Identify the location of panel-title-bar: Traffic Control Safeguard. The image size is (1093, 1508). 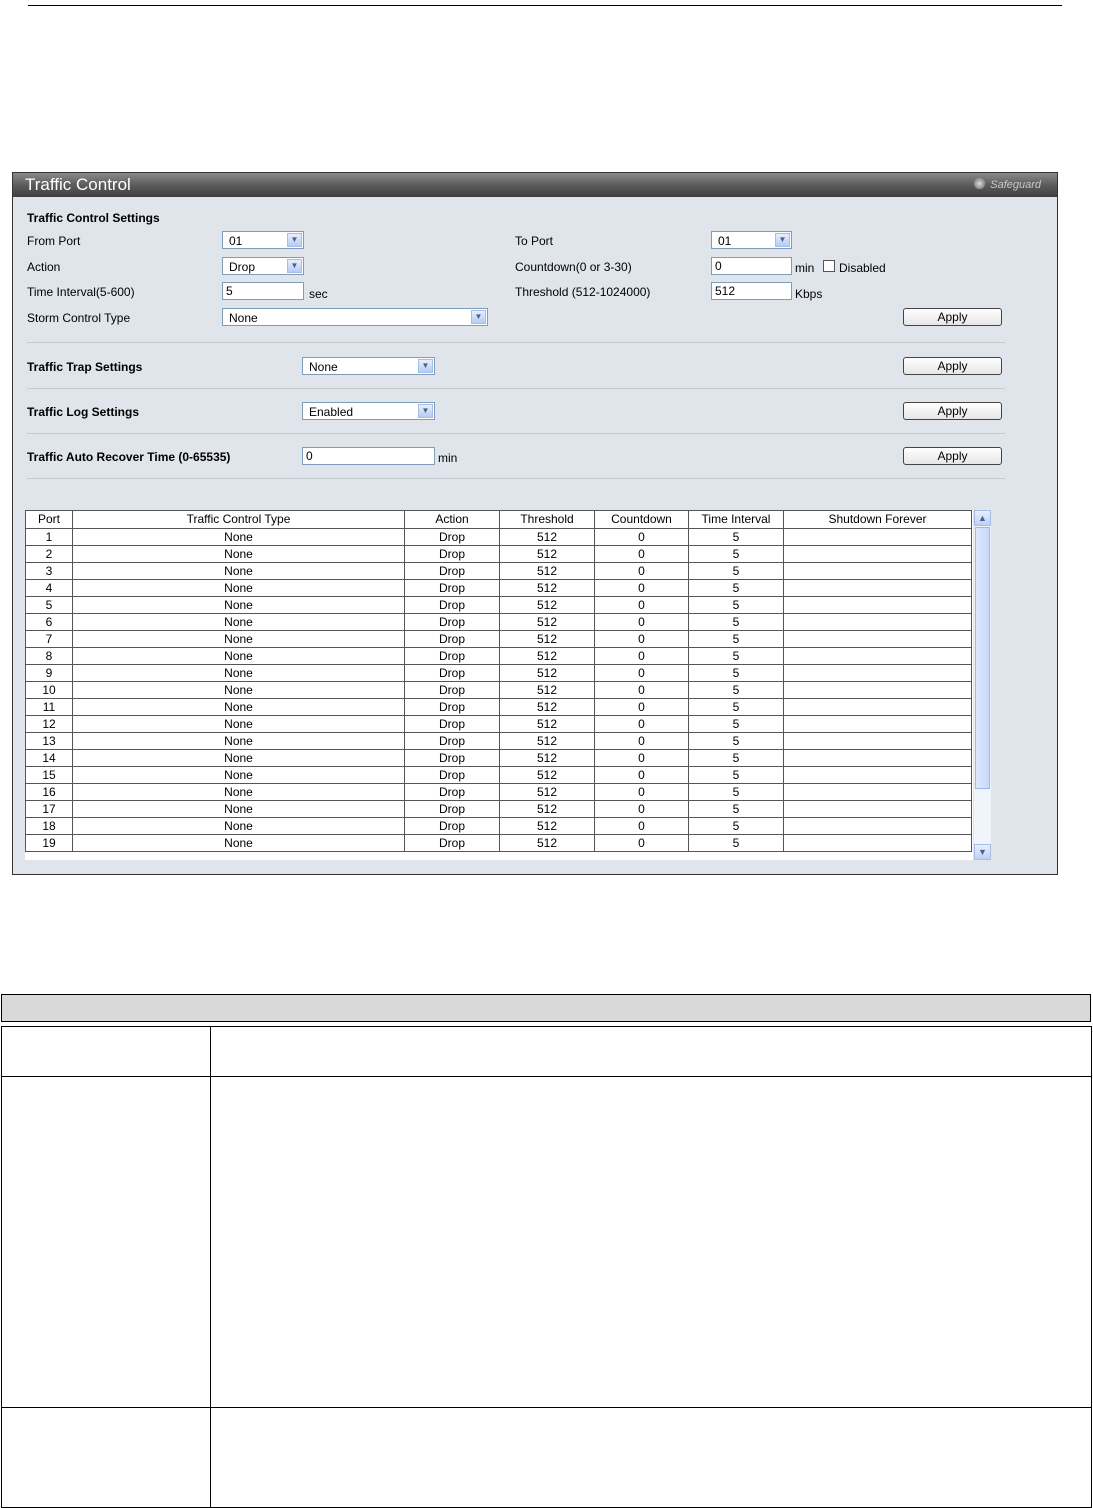
(535, 185).